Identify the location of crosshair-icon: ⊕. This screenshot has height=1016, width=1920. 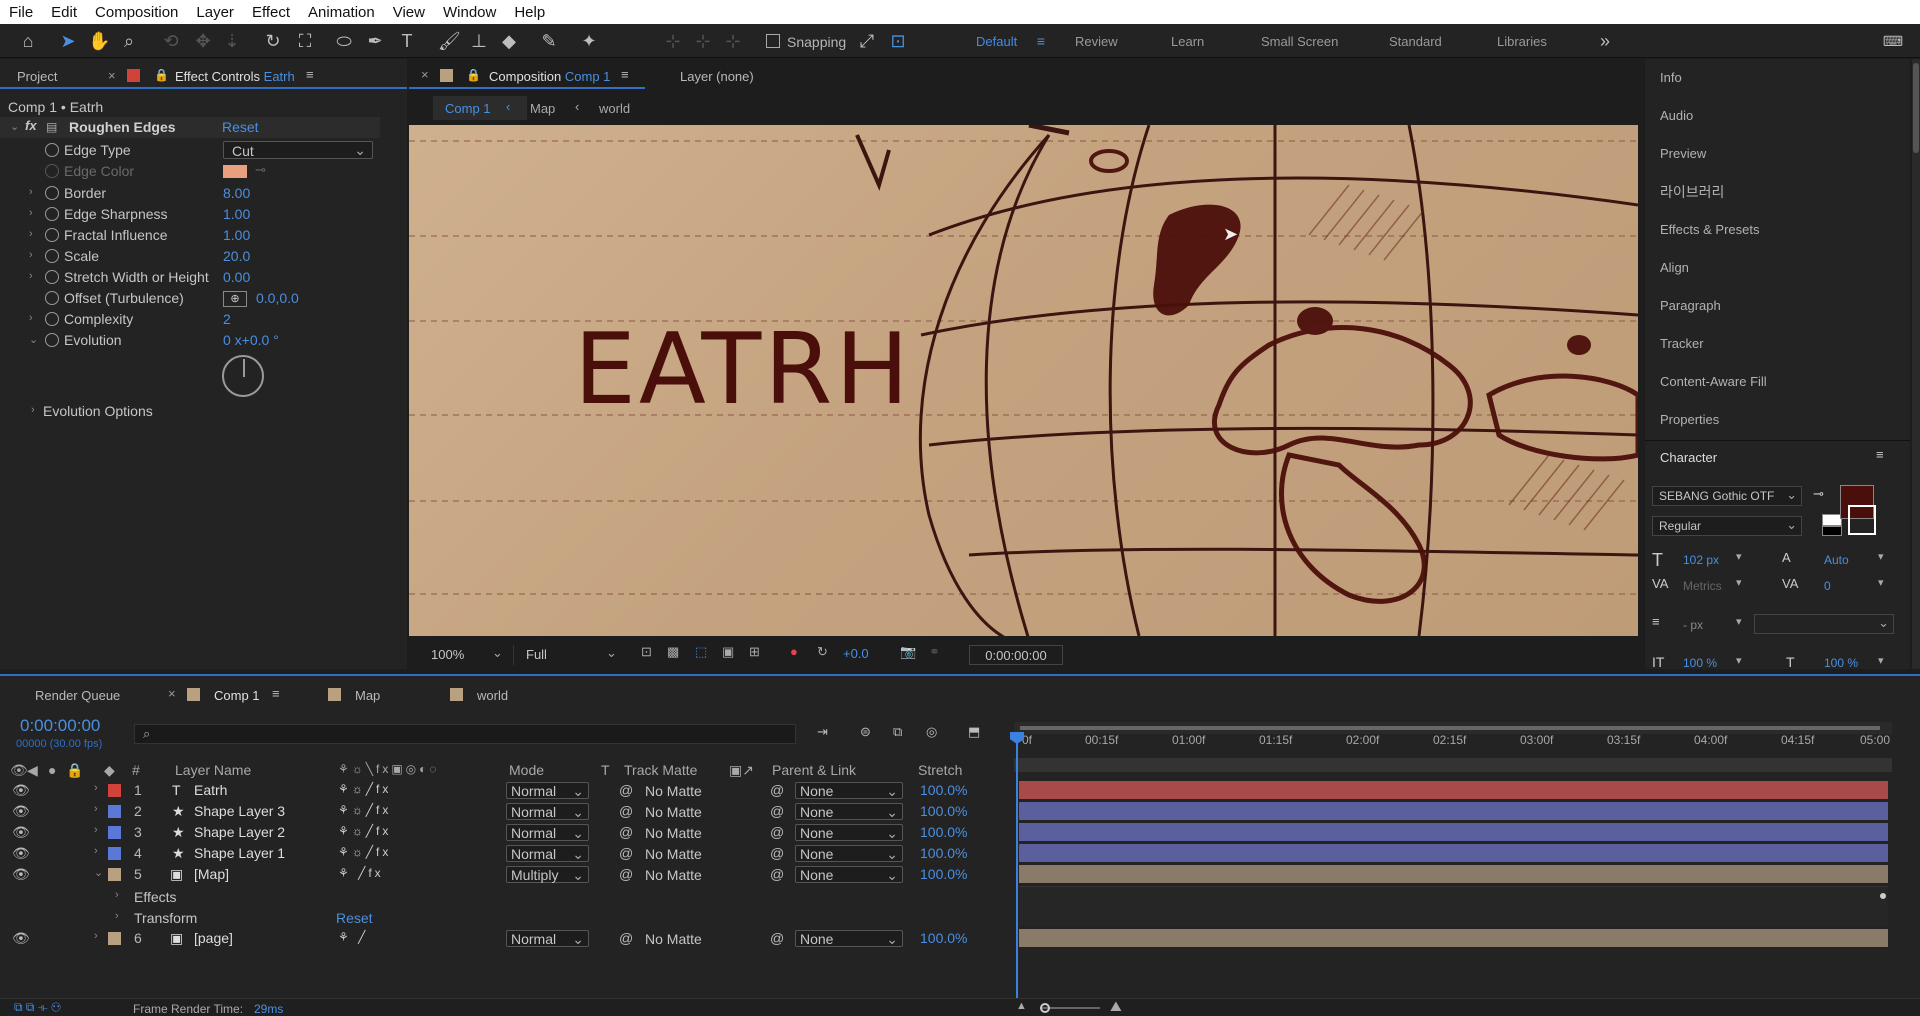
(235, 299).